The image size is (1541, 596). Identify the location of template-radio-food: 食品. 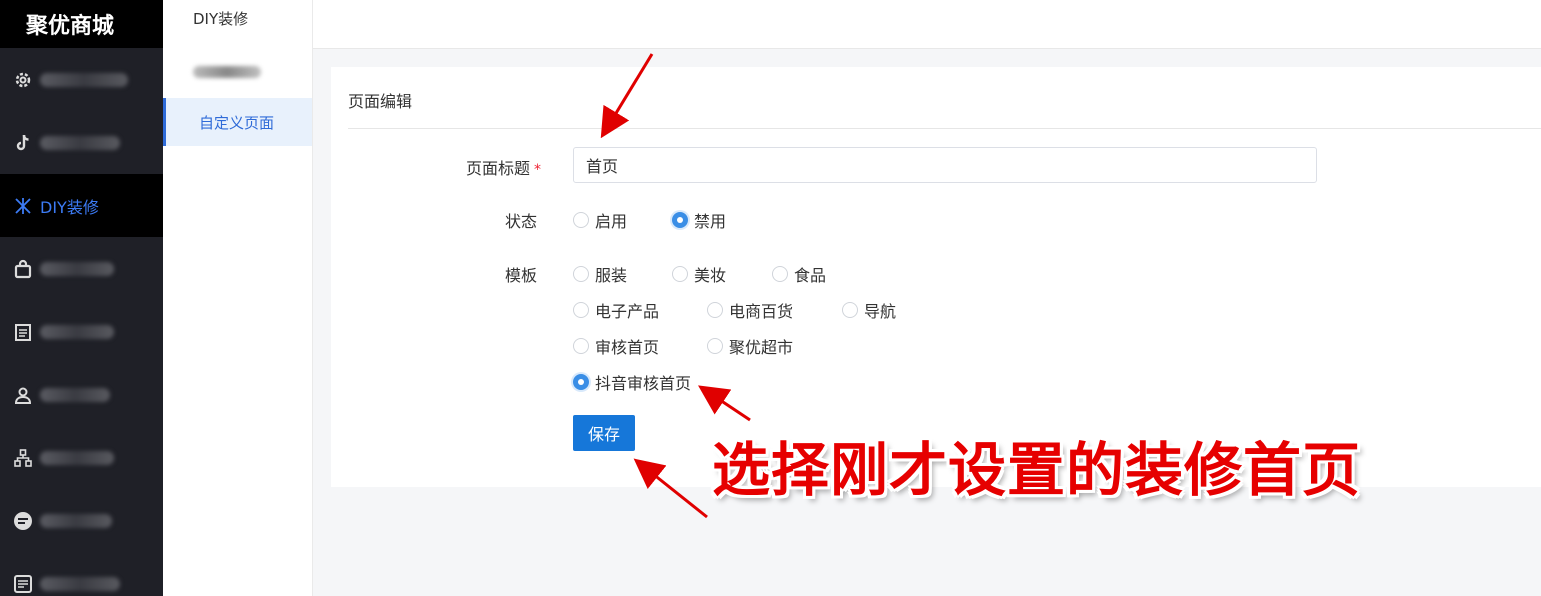
(799, 274).